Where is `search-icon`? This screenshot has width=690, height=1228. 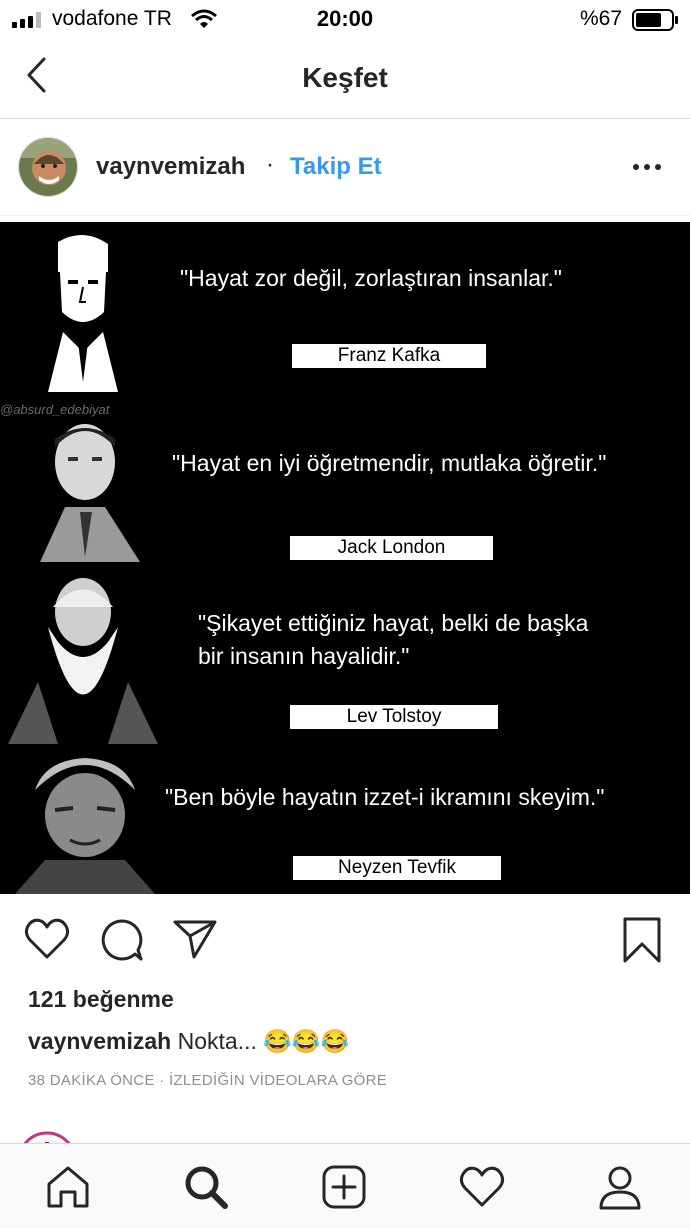
search-icon is located at coordinates (206, 1187).